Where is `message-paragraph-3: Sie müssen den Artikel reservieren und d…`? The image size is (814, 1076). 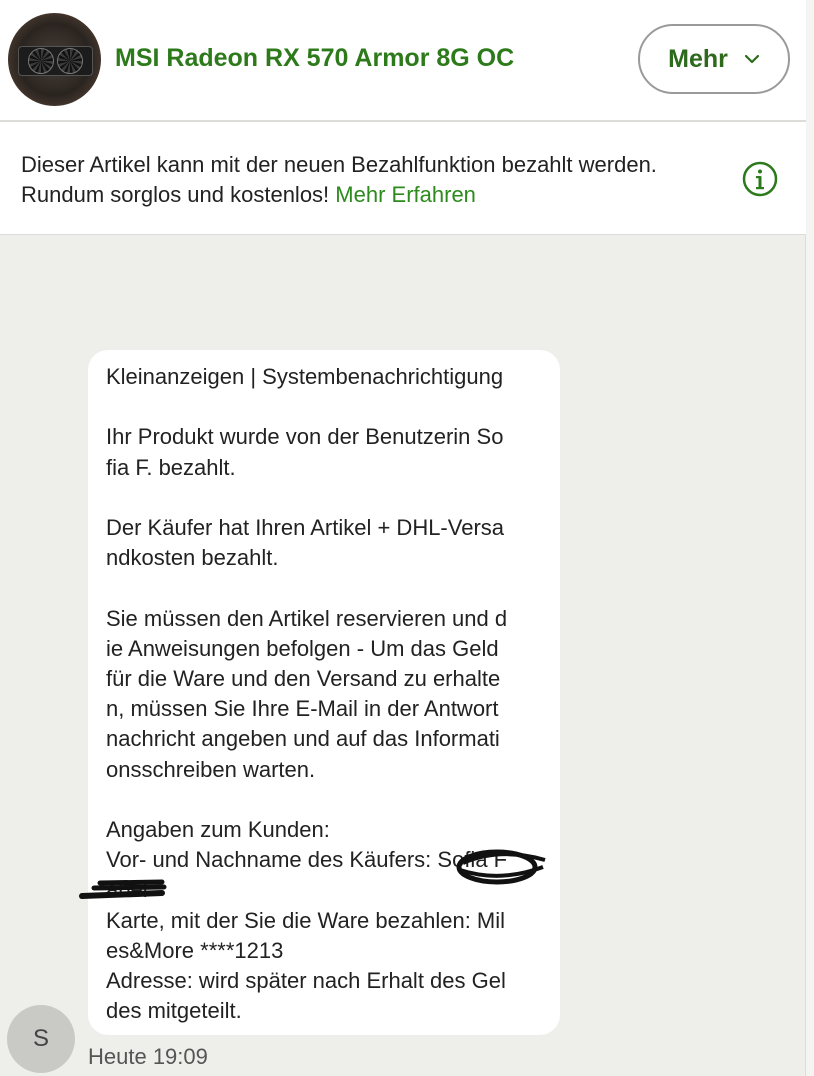 message-paragraph-3: Sie müssen den Artikel reservieren und d… is located at coordinates (307, 693).